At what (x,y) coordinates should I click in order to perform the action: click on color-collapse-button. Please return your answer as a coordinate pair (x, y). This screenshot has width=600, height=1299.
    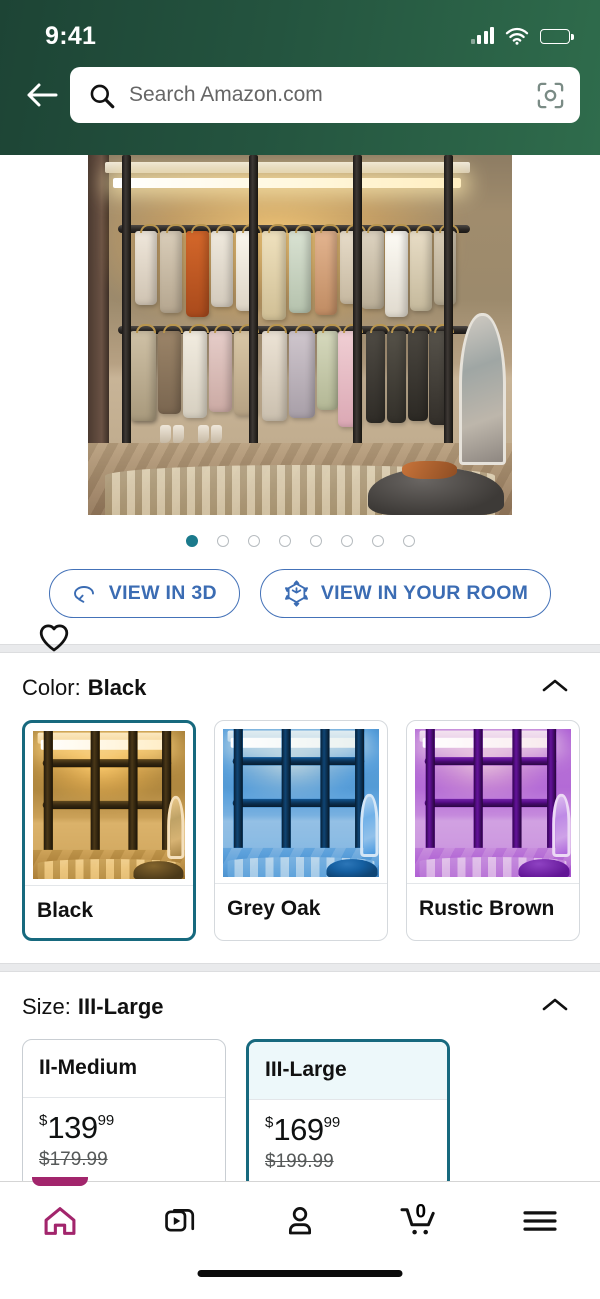
    Looking at the image, I should click on (555, 688).